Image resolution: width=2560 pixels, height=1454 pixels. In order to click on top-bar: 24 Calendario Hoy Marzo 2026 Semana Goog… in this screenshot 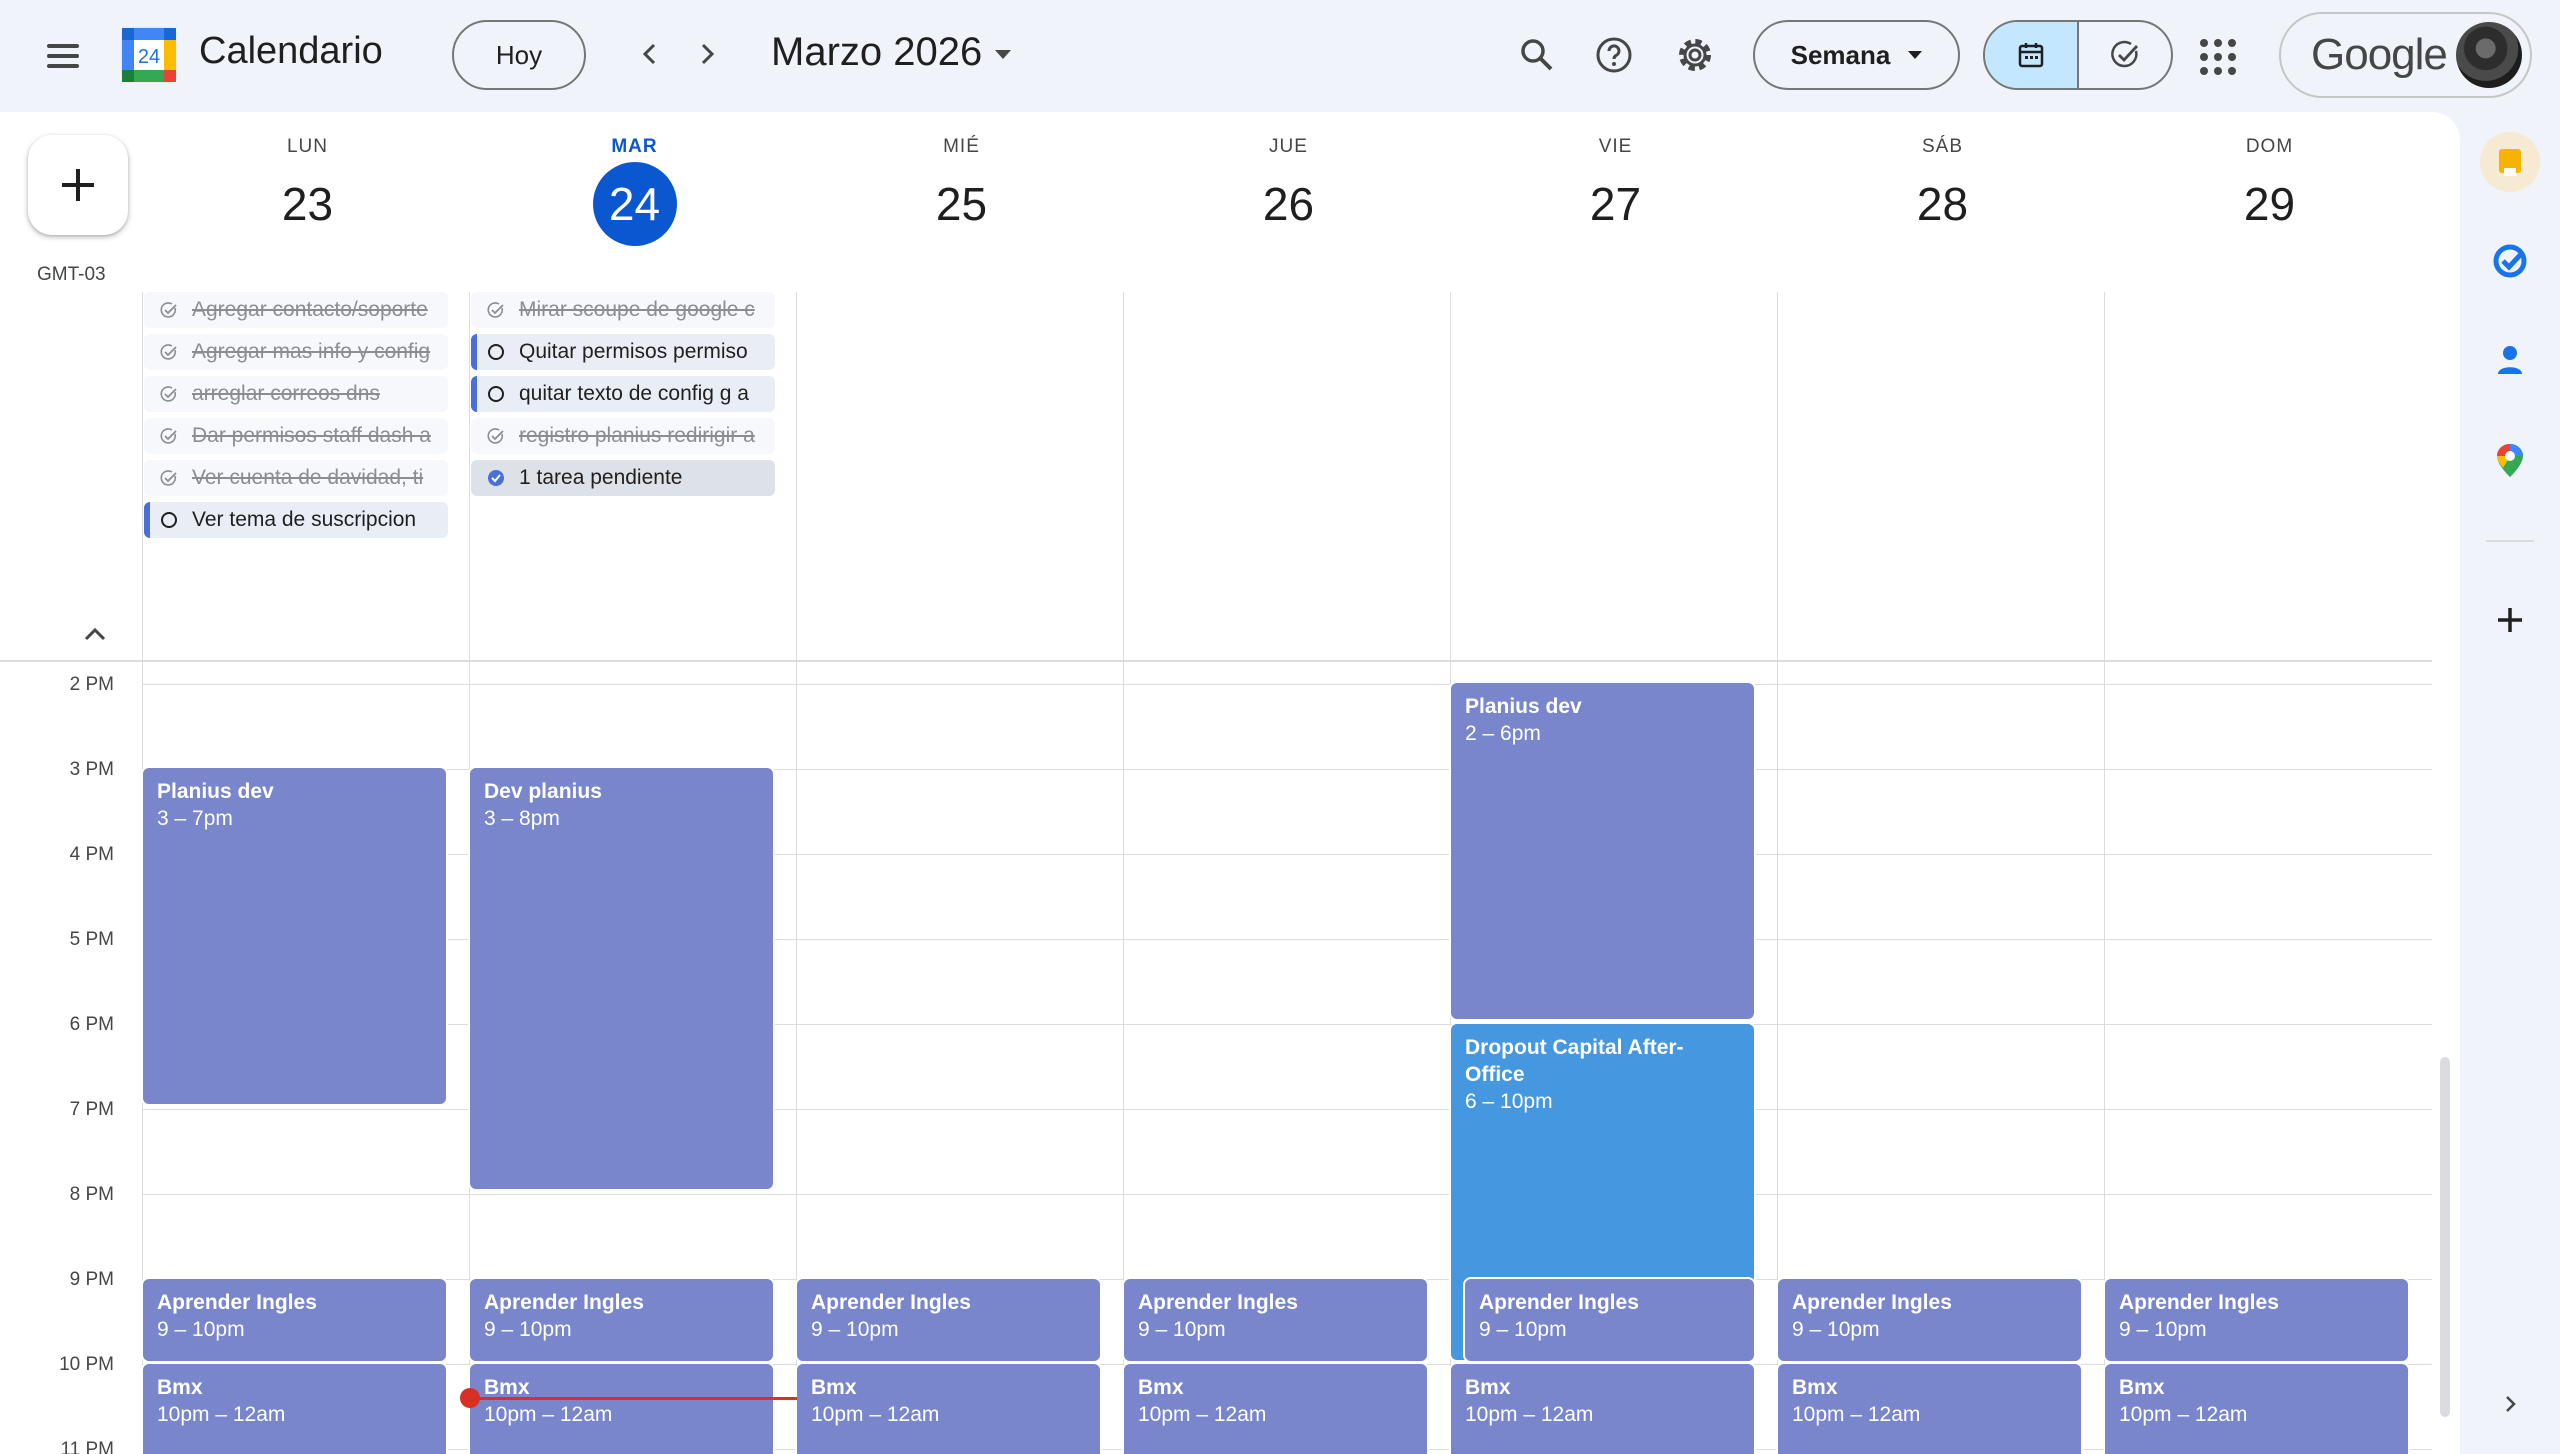, I will do `click(1280, 56)`.